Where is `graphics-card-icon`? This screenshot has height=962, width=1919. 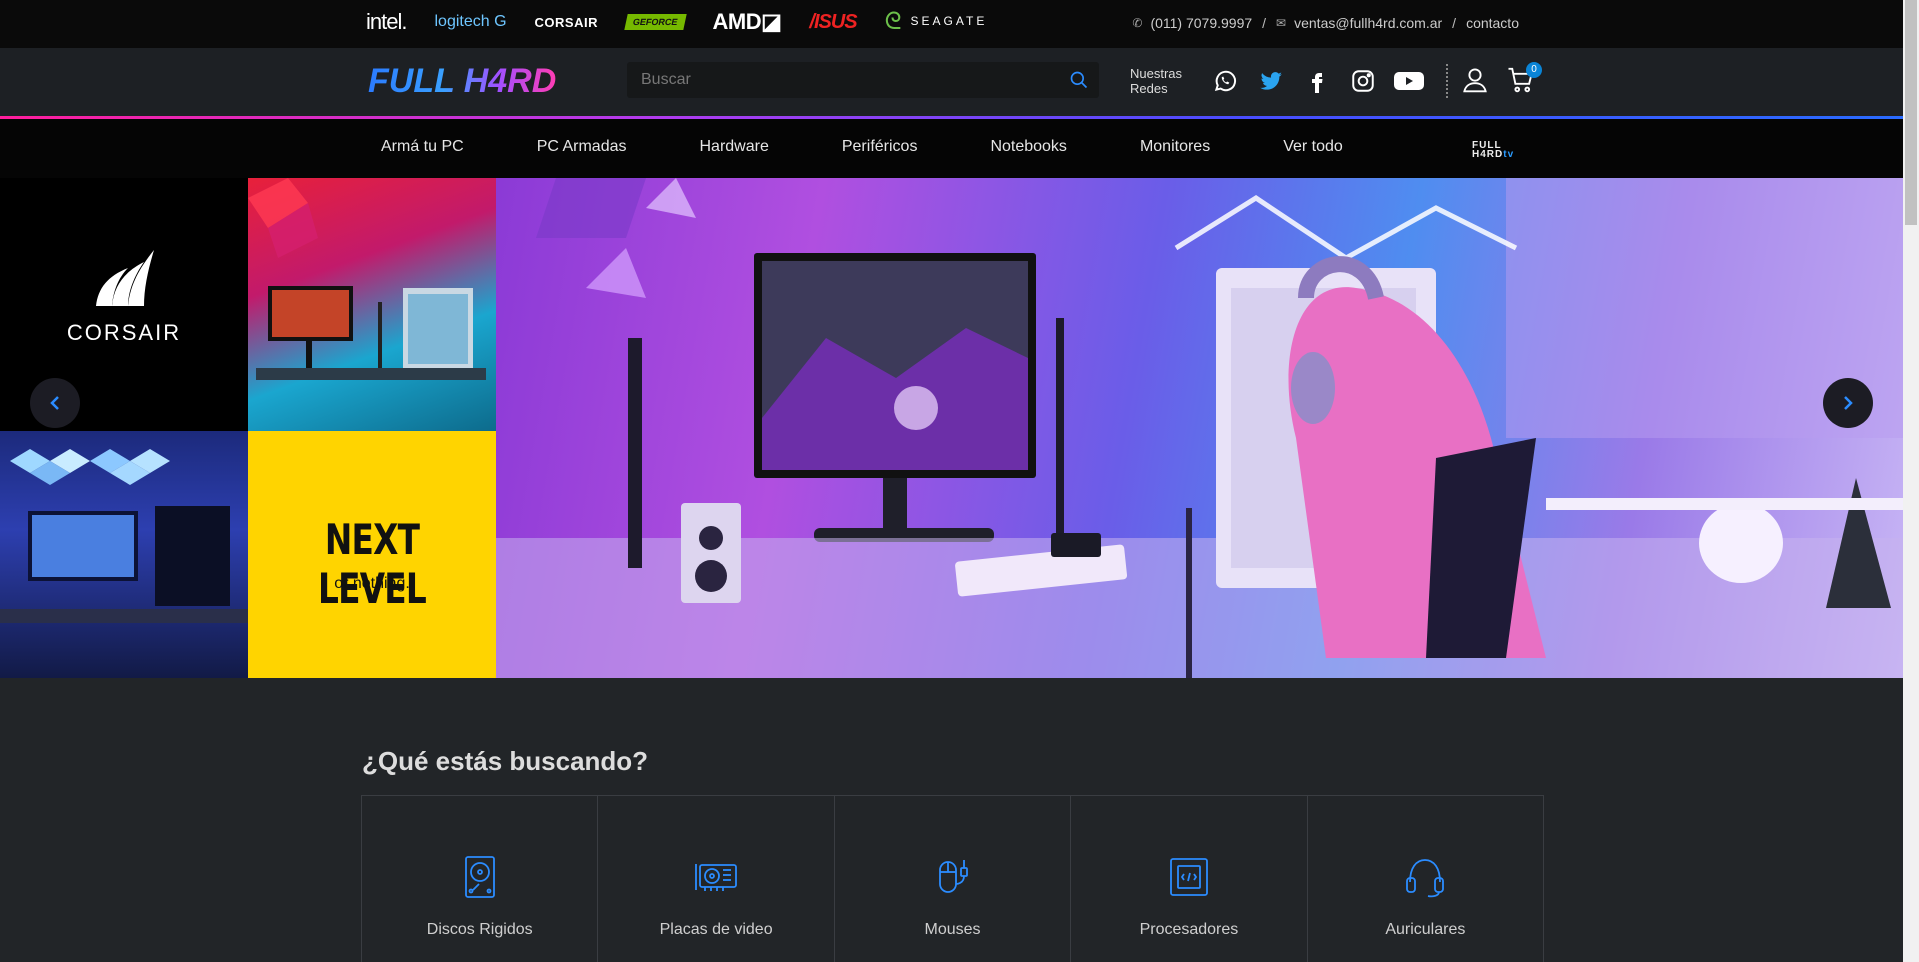 graphics-card-icon is located at coordinates (716, 877).